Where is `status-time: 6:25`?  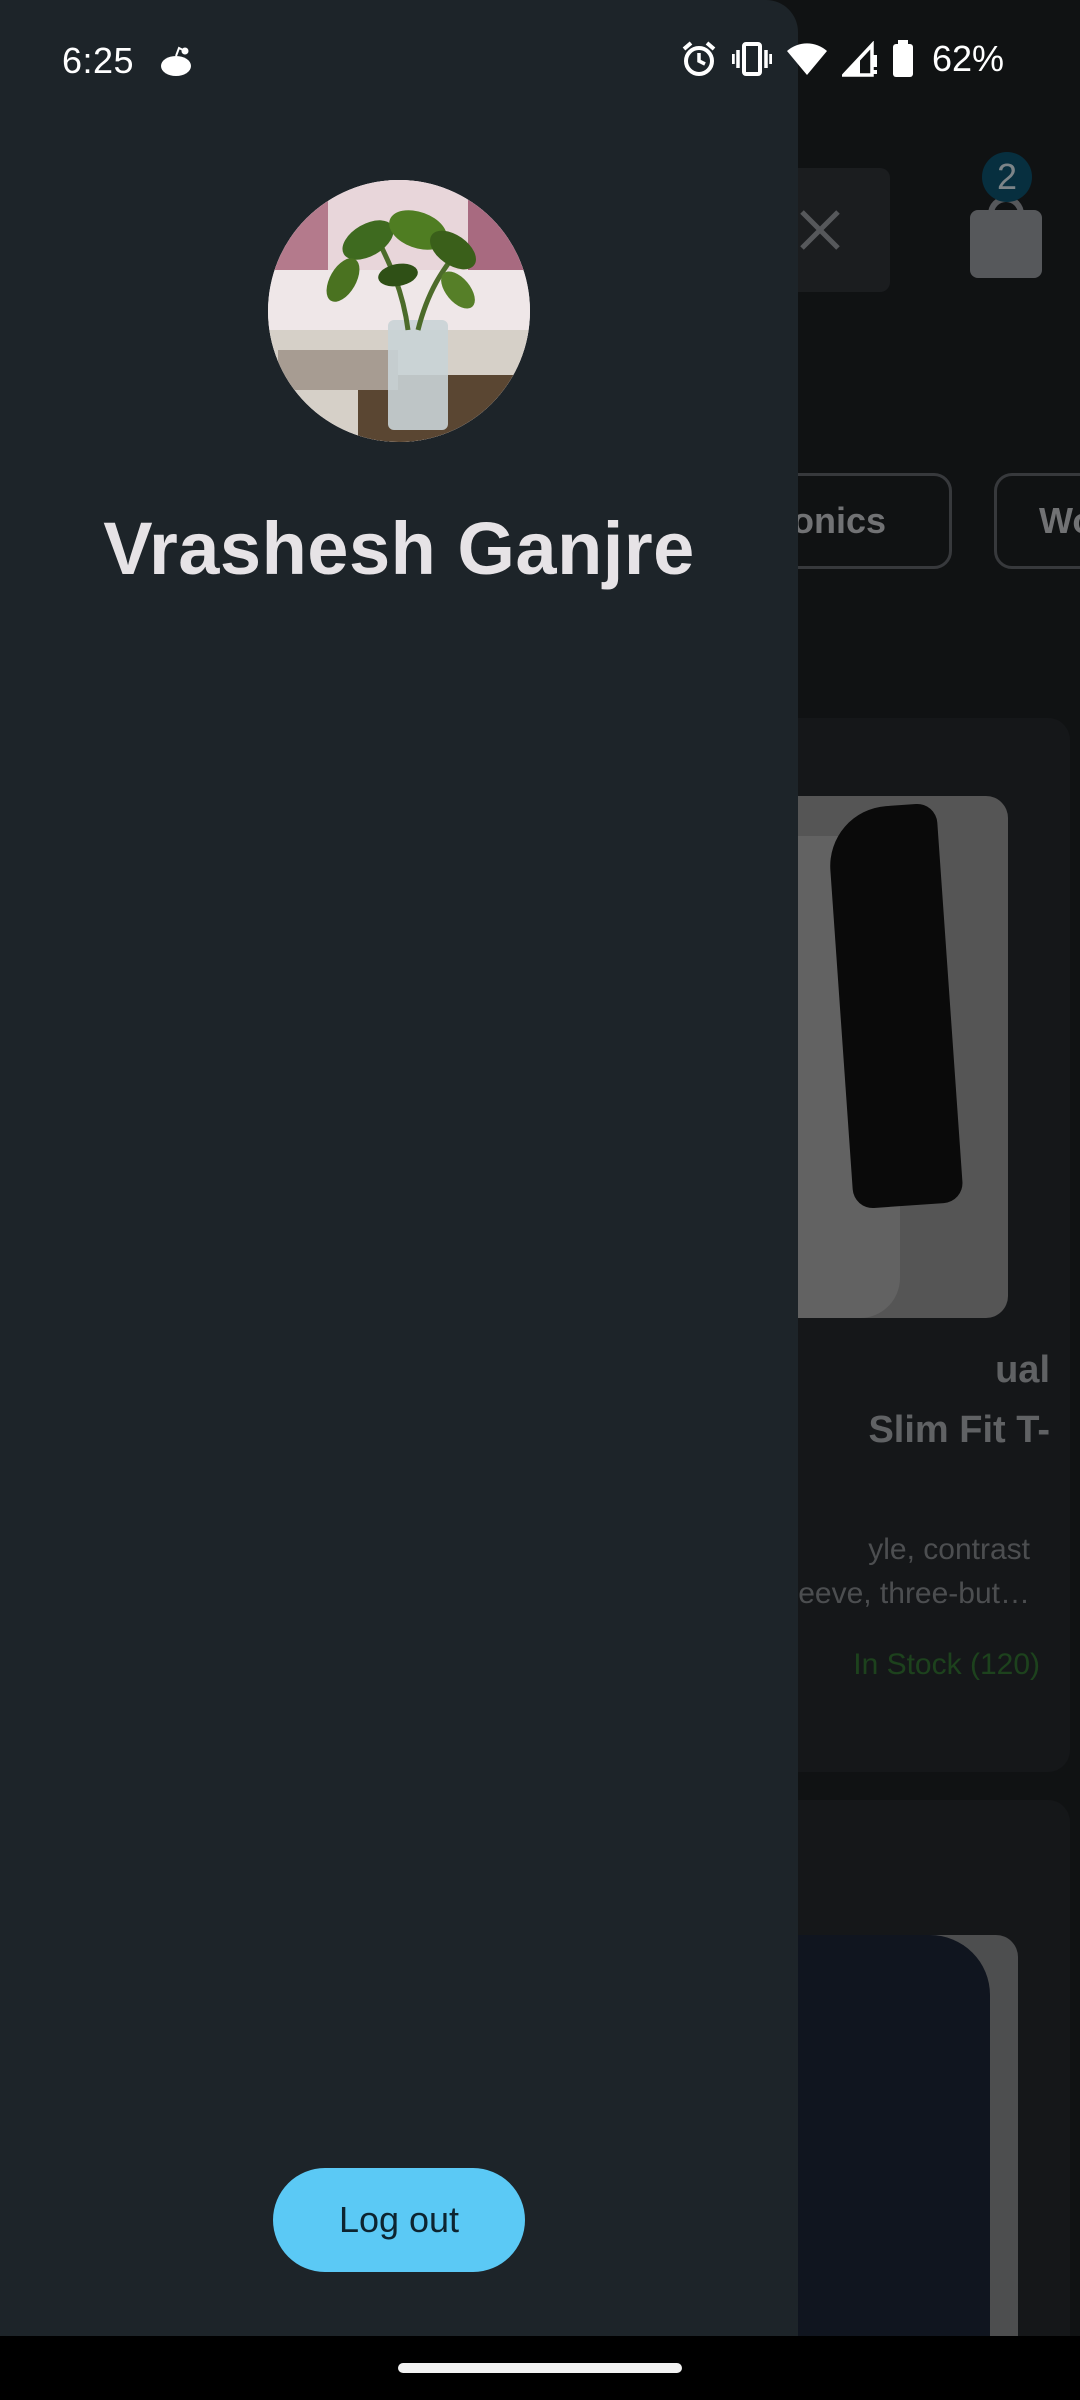
status-time: 6:25 is located at coordinates (98, 60).